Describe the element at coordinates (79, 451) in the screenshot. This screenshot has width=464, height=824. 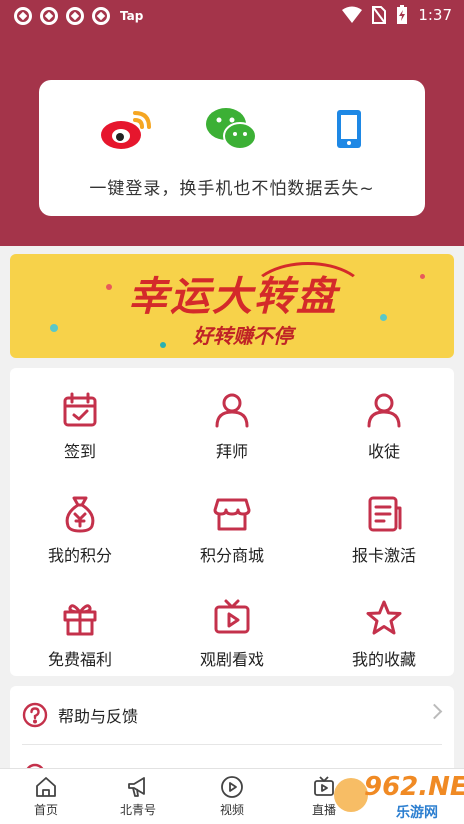
I see `grid-item-label: 签到` at that location.